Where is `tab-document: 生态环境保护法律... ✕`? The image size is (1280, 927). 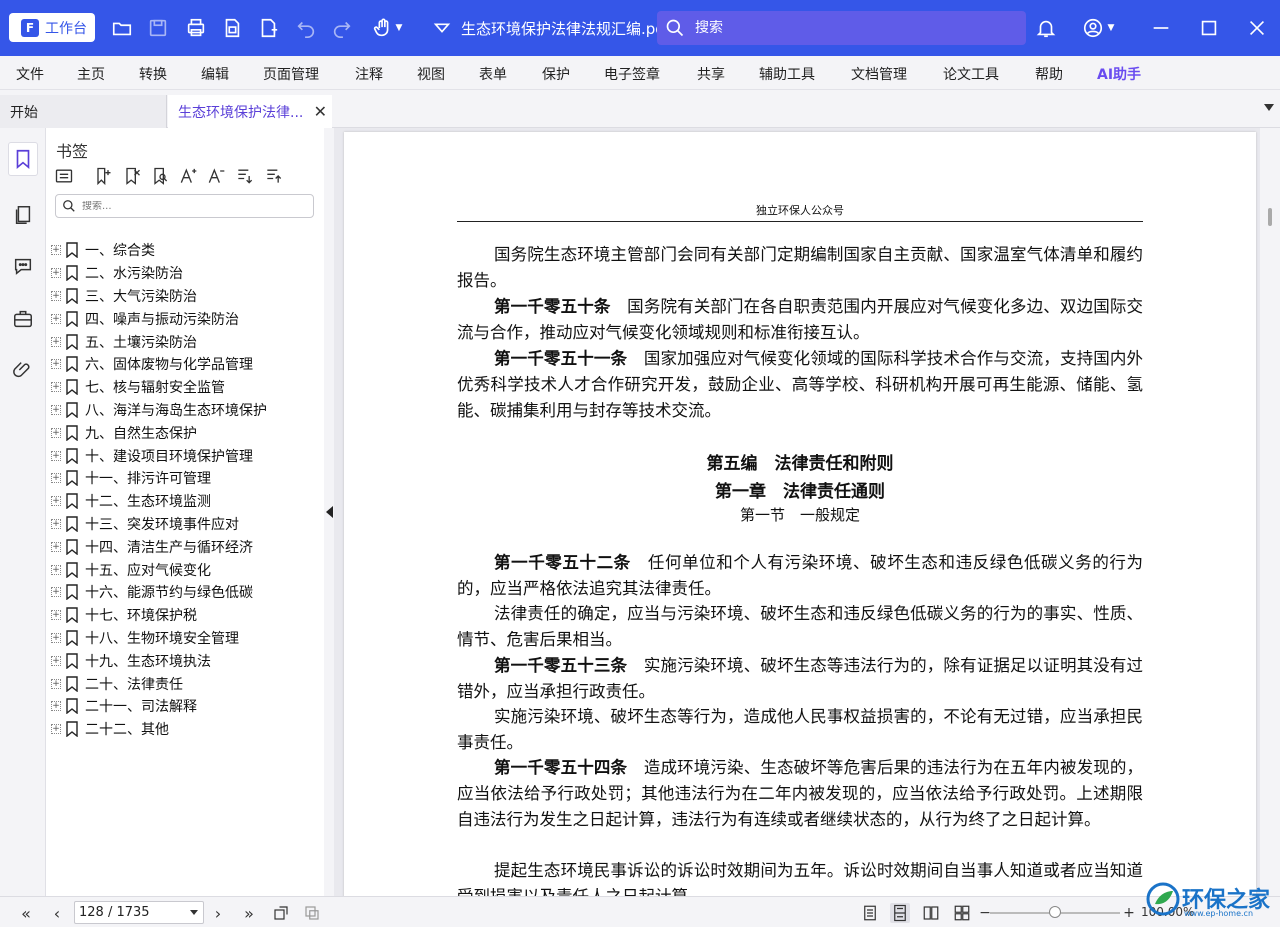
tab-document: 生态环境保护法律... ✕ is located at coordinates (250, 111).